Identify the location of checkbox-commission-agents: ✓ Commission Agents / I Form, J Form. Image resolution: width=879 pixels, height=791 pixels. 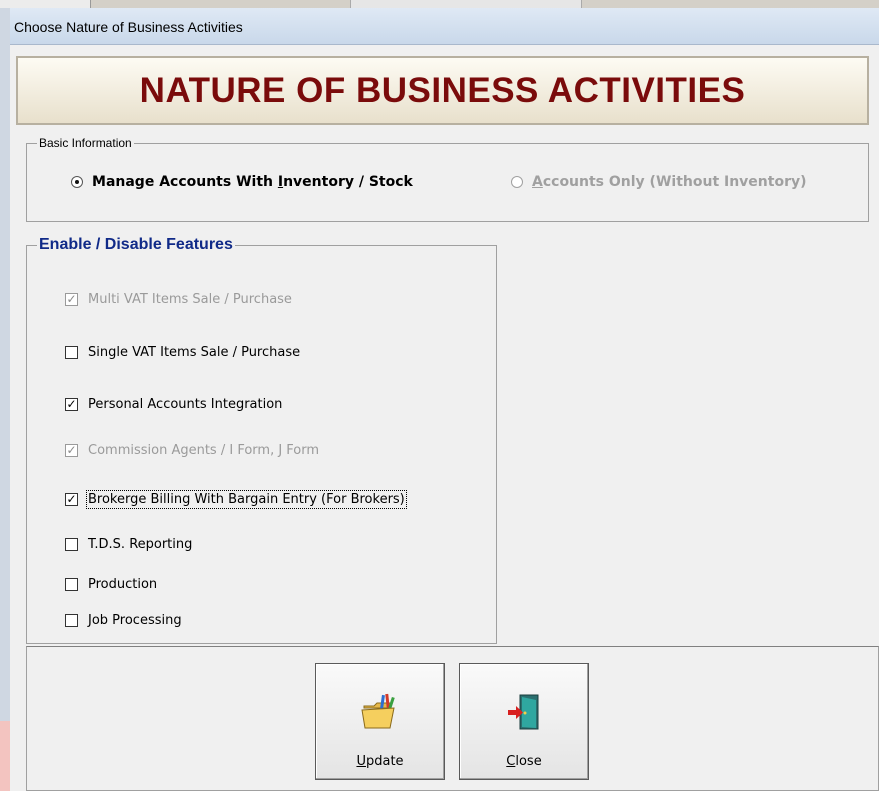
(192, 450).